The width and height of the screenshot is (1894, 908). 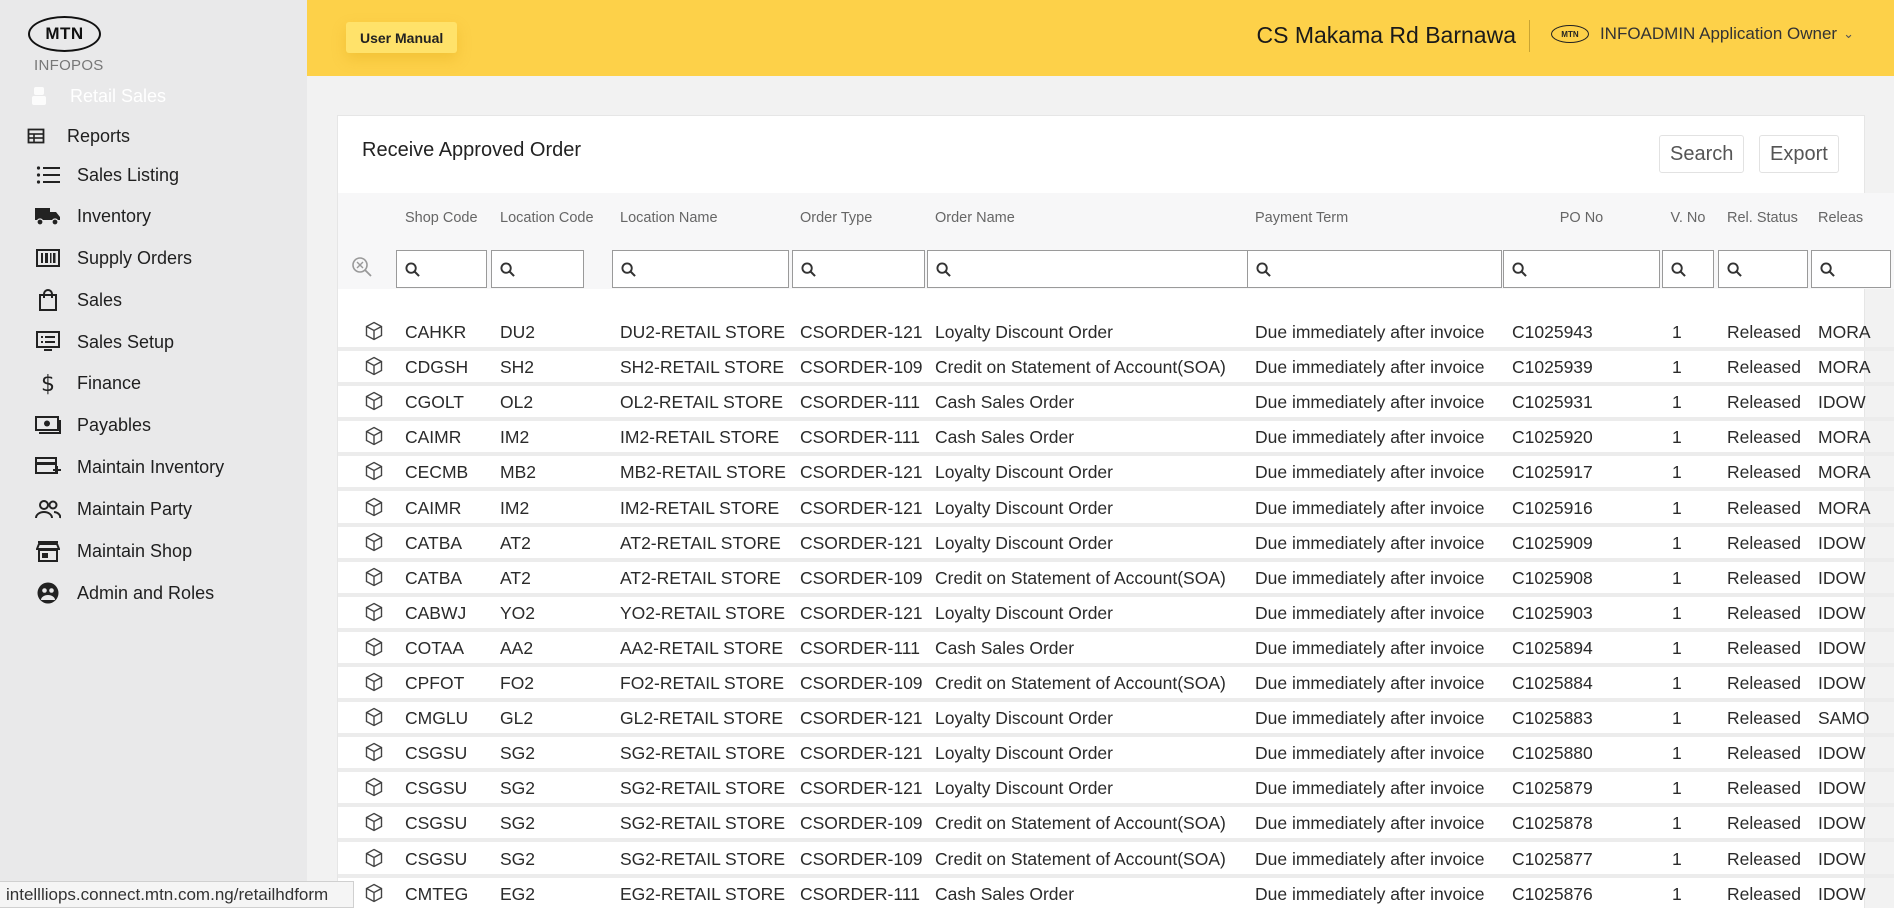 What do you see at coordinates (48, 425) in the screenshot?
I see `cash-icon` at bounding box center [48, 425].